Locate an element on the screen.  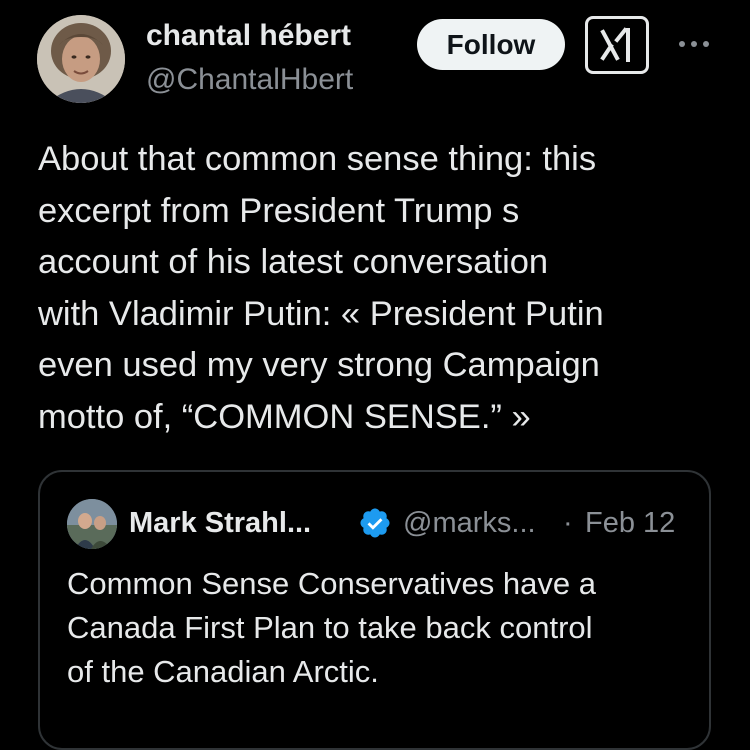
more-options-button is located at coordinates (694, 44).